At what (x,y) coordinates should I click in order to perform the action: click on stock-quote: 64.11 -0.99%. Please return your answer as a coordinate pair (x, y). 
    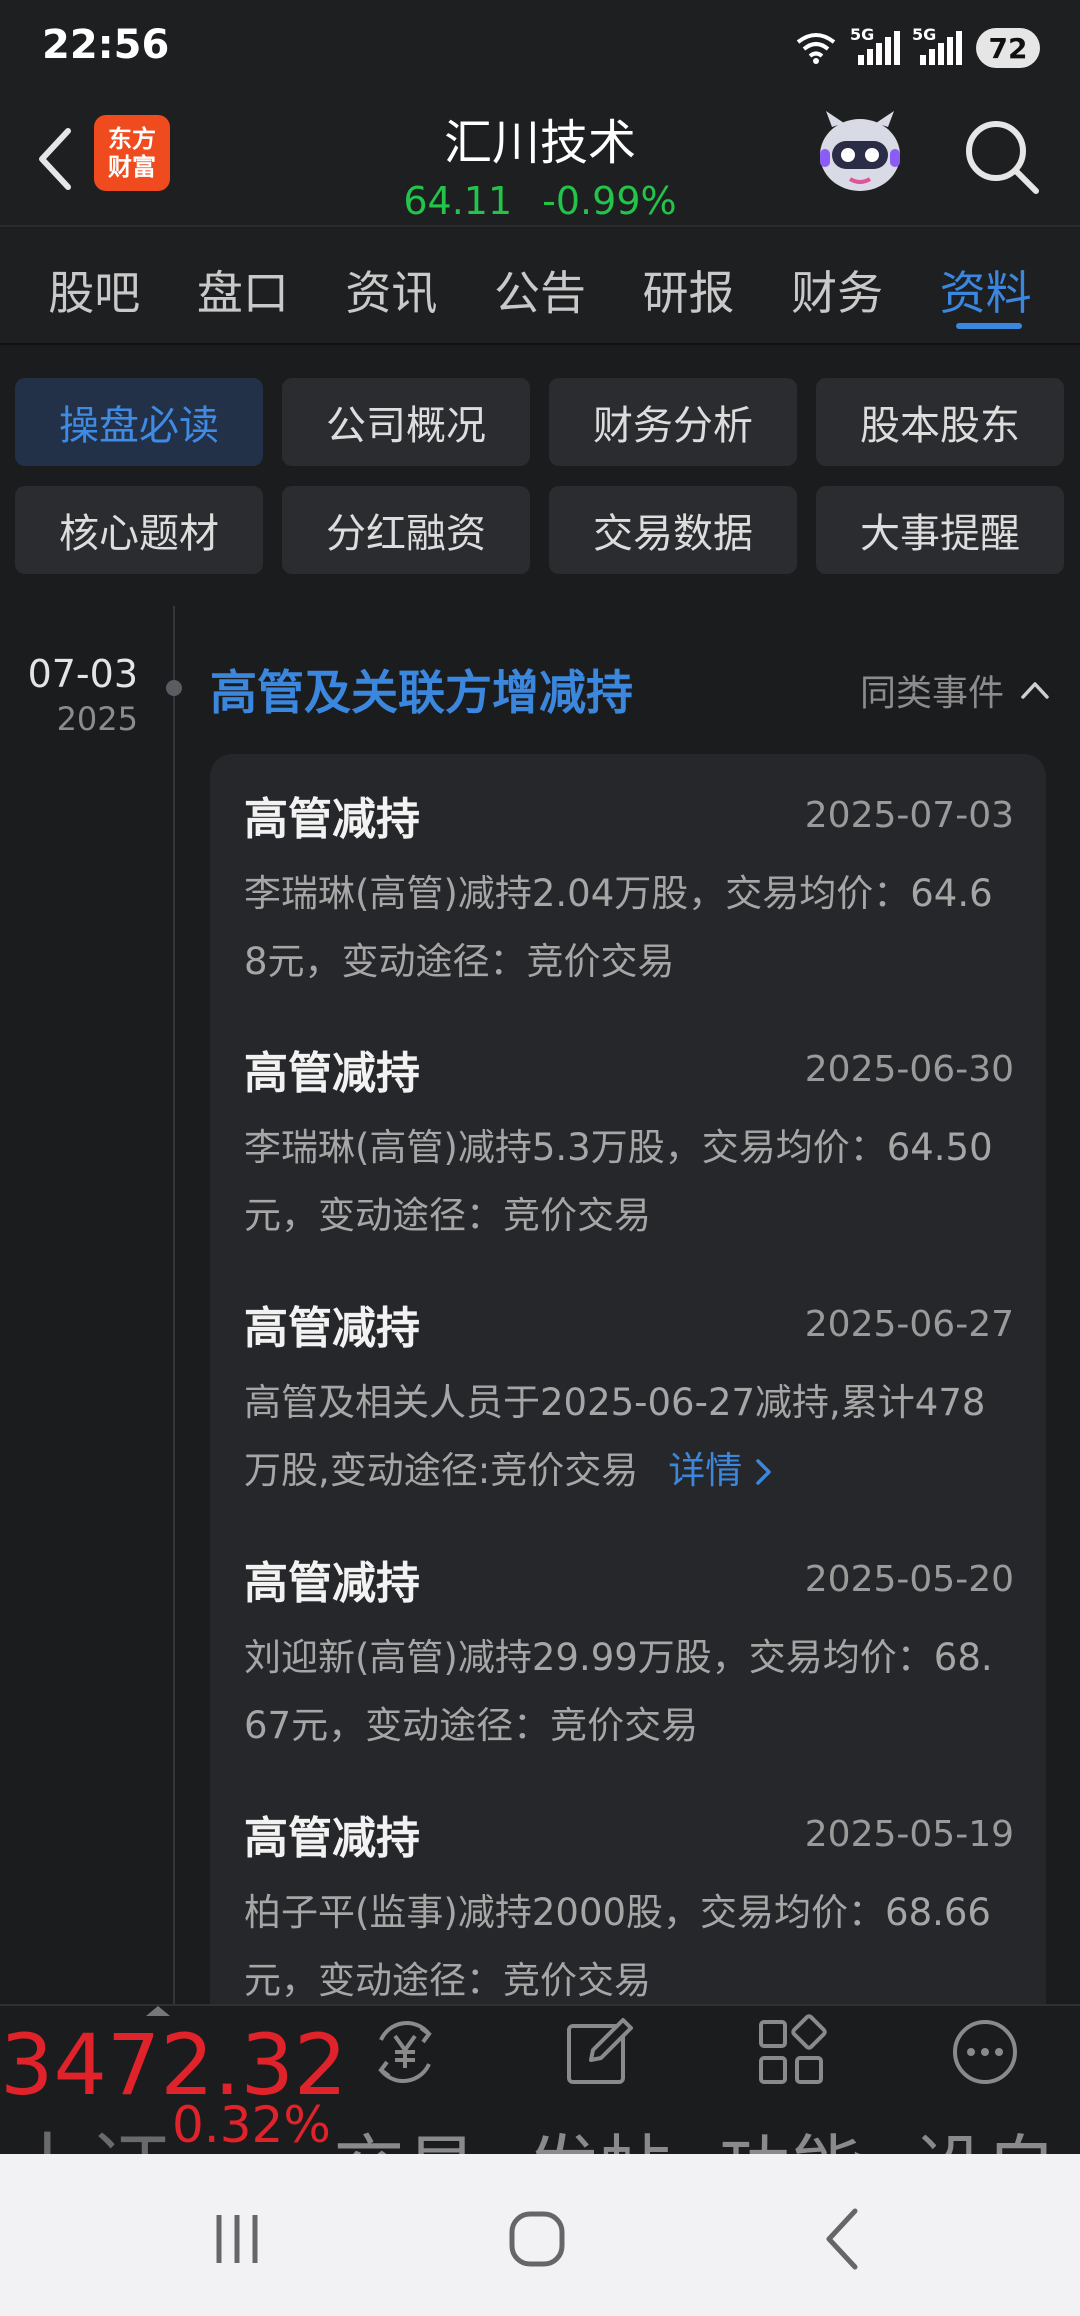
    Looking at the image, I should click on (540, 201).